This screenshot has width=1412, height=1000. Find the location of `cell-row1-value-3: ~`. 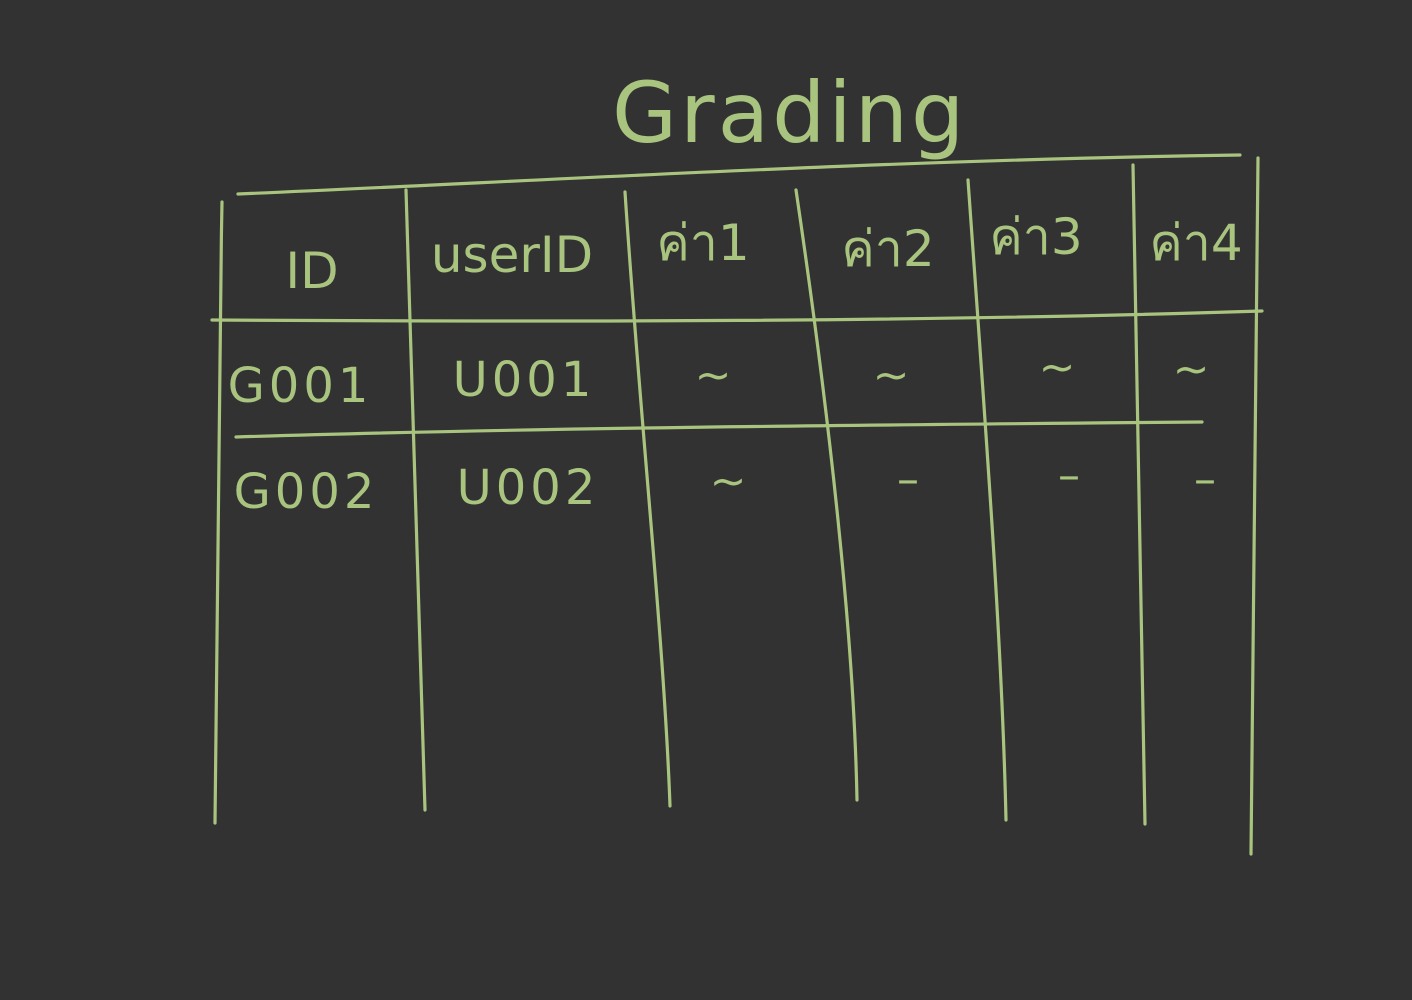

cell-row1-value-3: ~ is located at coordinates (1057, 367).